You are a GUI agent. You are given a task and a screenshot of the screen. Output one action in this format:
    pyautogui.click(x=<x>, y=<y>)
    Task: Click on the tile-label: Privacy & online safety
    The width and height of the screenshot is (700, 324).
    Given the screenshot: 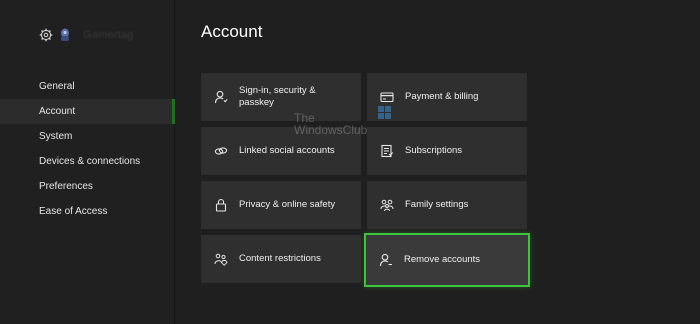 What is the action you would take?
    pyautogui.click(x=287, y=204)
    